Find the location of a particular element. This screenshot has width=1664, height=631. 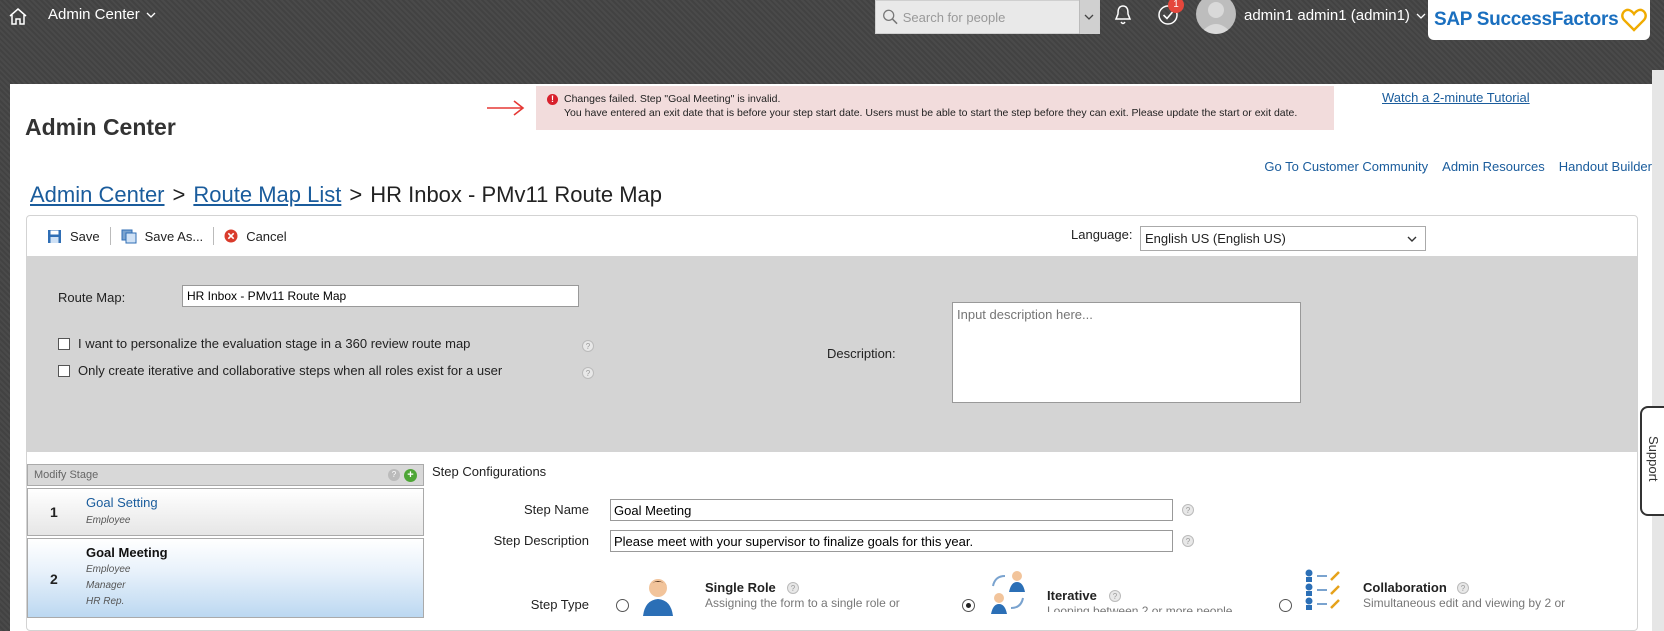

collaboration-description: Simultaneous edit and viewing by 2 or is located at coordinates (1464, 603).